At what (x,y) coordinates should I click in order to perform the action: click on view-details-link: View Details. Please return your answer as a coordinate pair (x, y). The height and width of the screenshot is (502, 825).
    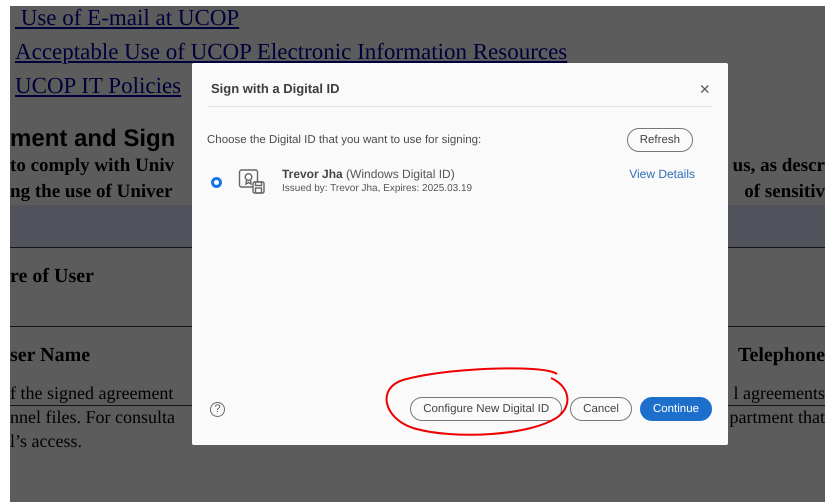
    Looking at the image, I should click on (662, 174).